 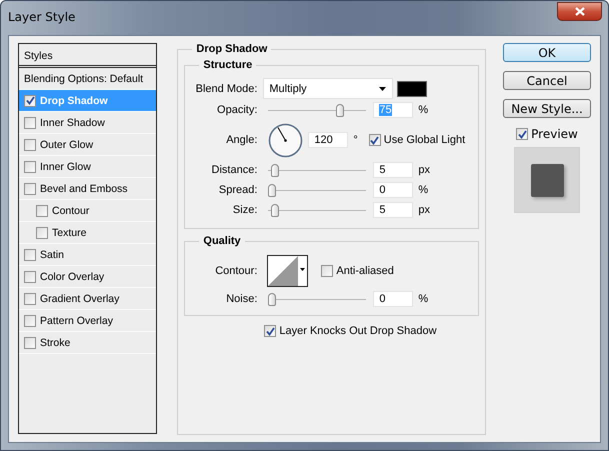 I want to click on color-swatch, so click(x=412, y=88).